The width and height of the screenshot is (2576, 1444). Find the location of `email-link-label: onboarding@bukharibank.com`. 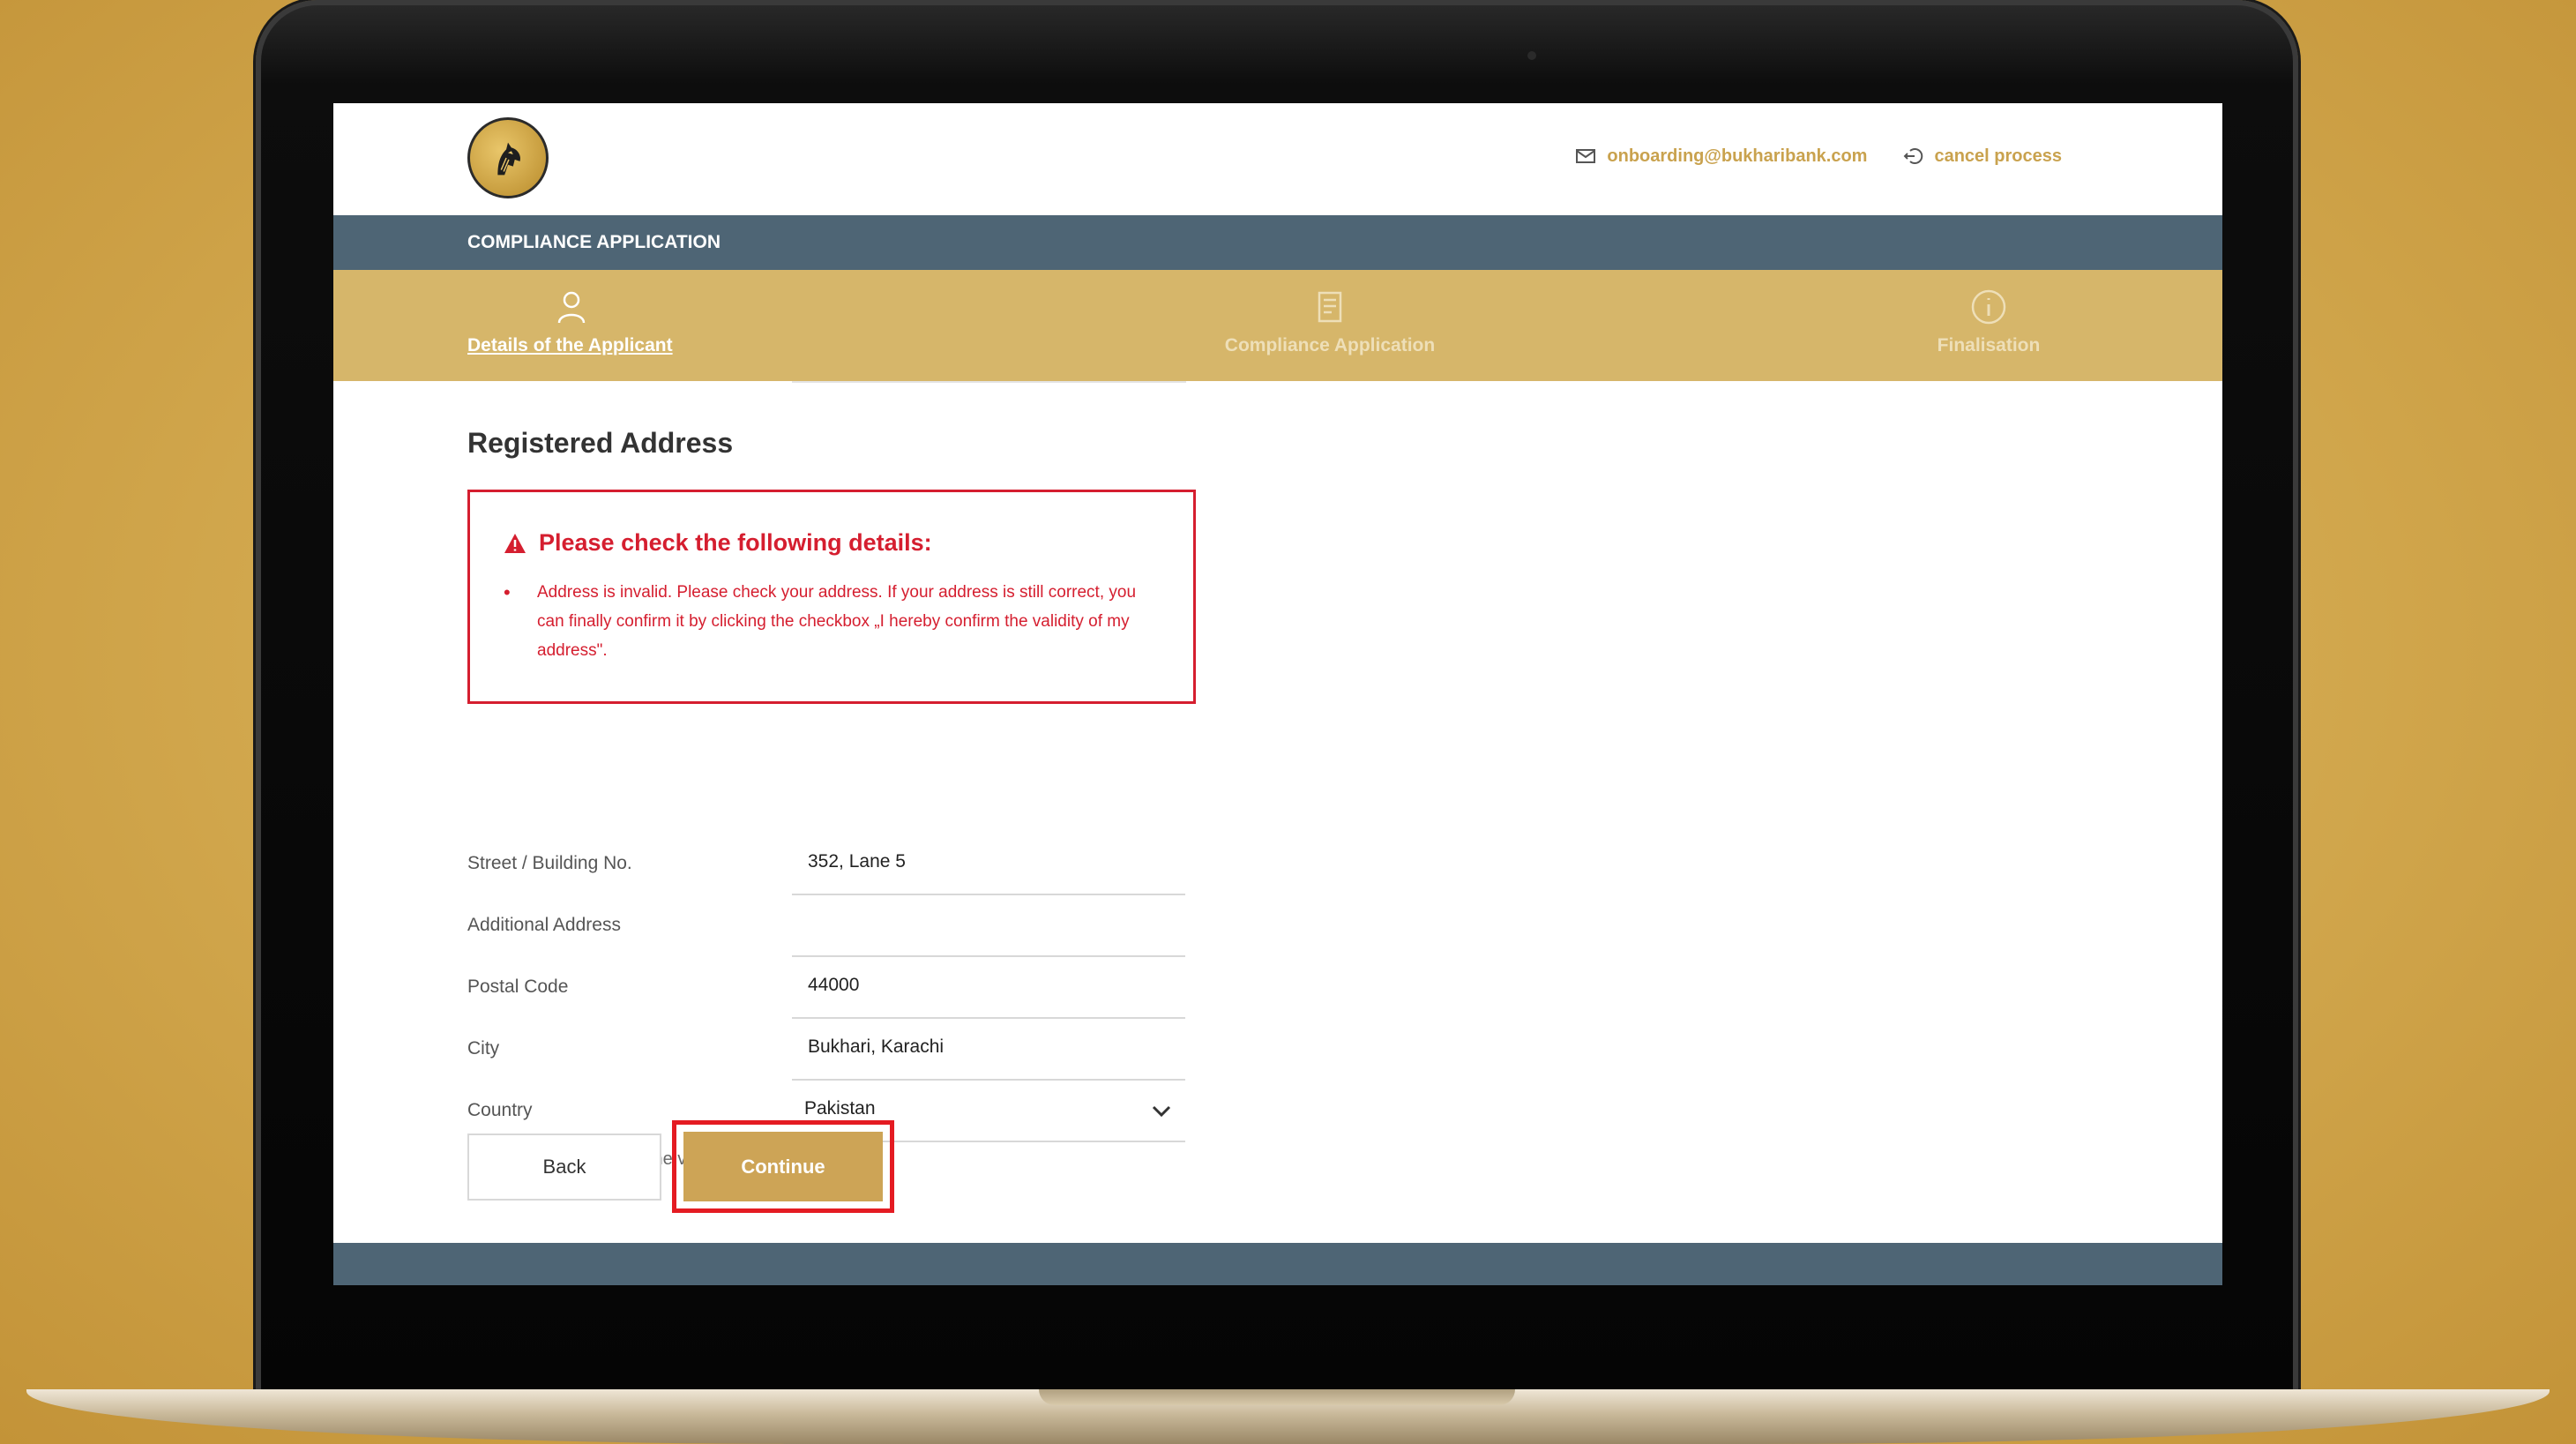

email-link-label: onboarding@bukharibank.com is located at coordinates (1737, 156).